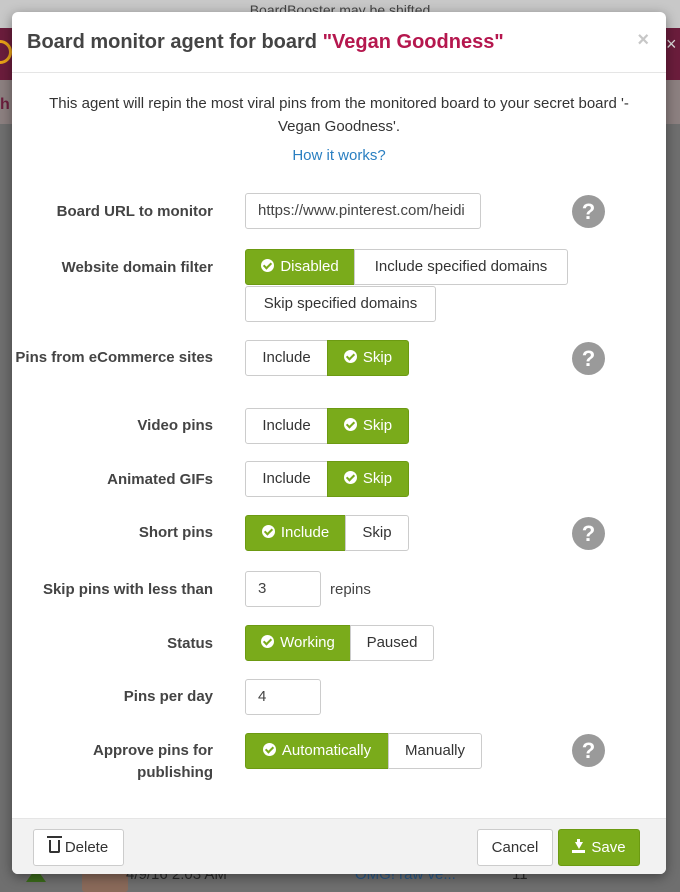 The width and height of the screenshot is (680, 892). I want to click on how-it-works-link: How it works?, so click(339, 155).